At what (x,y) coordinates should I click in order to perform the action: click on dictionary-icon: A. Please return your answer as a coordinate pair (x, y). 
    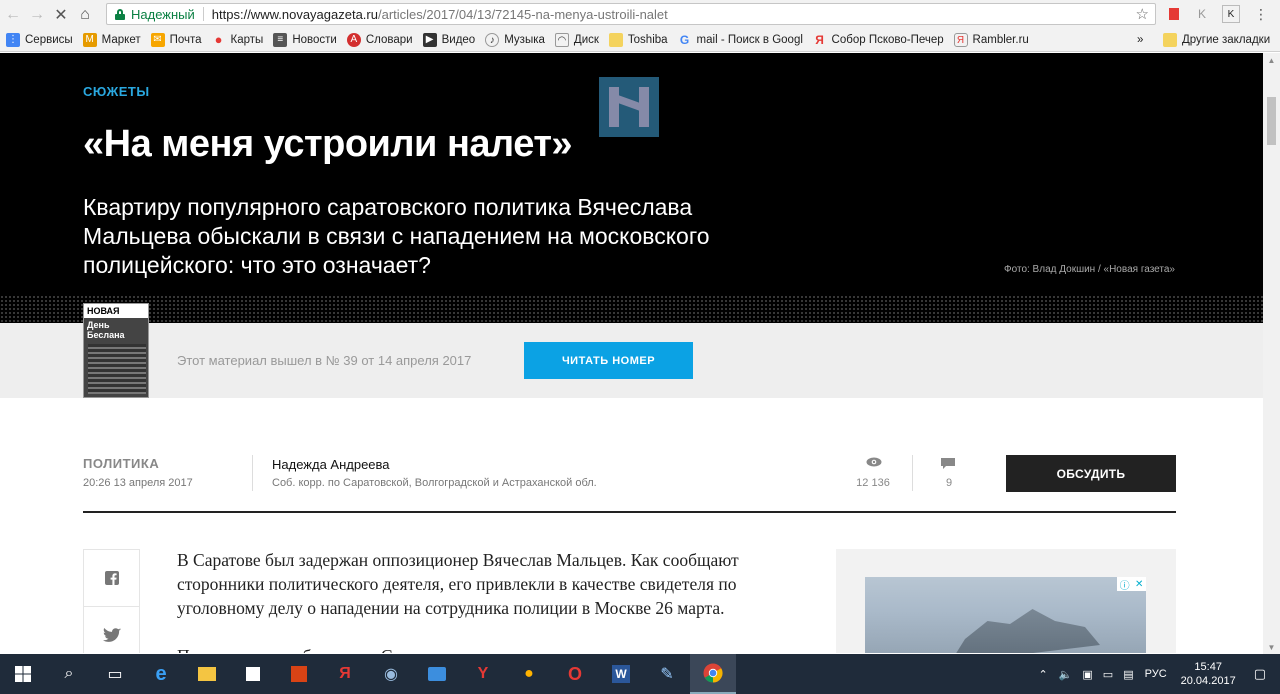
    Looking at the image, I should click on (353, 40).